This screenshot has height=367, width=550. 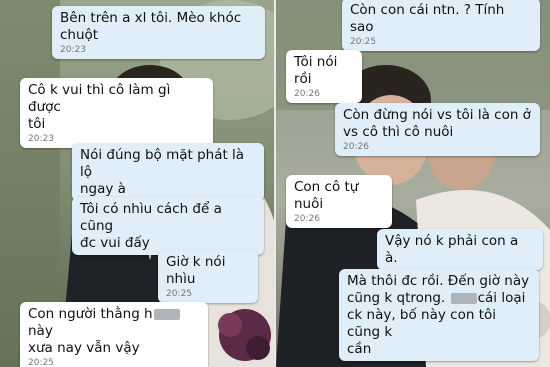 I want to click on message-bubble-outgoing: Bên trên a xl tôi. Mèo khóc chuột 20:23, so click(x=158, y=32).